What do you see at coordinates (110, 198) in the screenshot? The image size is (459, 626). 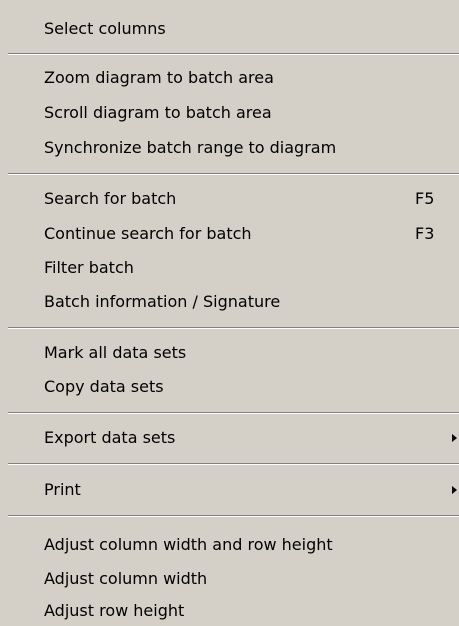 I see `menu-item-label: Search for batch` at bounding box center [110, 198].